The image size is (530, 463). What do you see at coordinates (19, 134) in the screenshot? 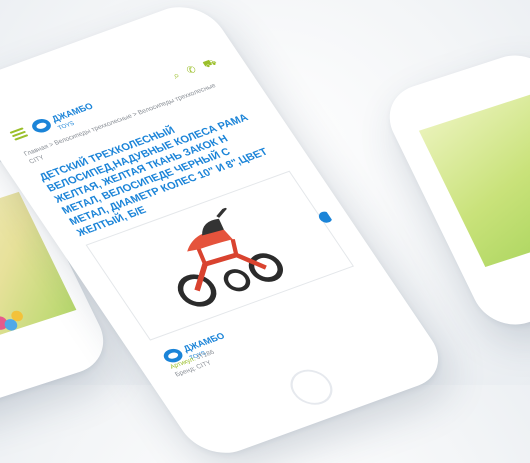
I see `menu-icon` at bounding box center [19, 134].